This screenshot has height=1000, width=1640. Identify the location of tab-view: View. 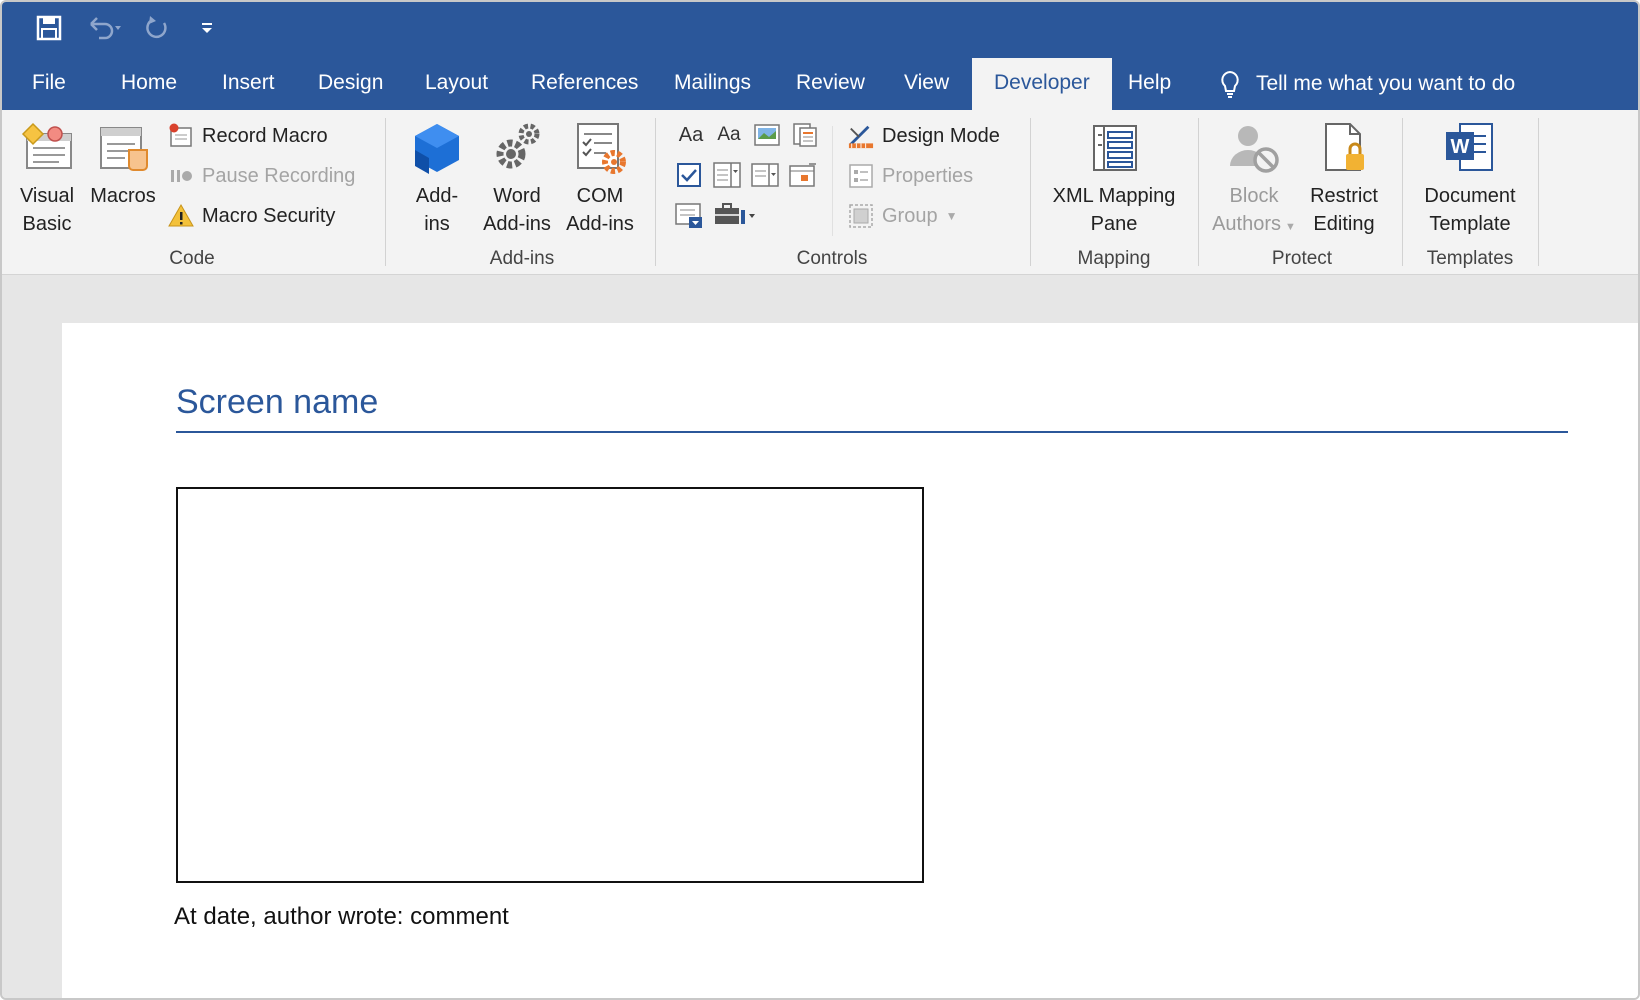
(926, 84).